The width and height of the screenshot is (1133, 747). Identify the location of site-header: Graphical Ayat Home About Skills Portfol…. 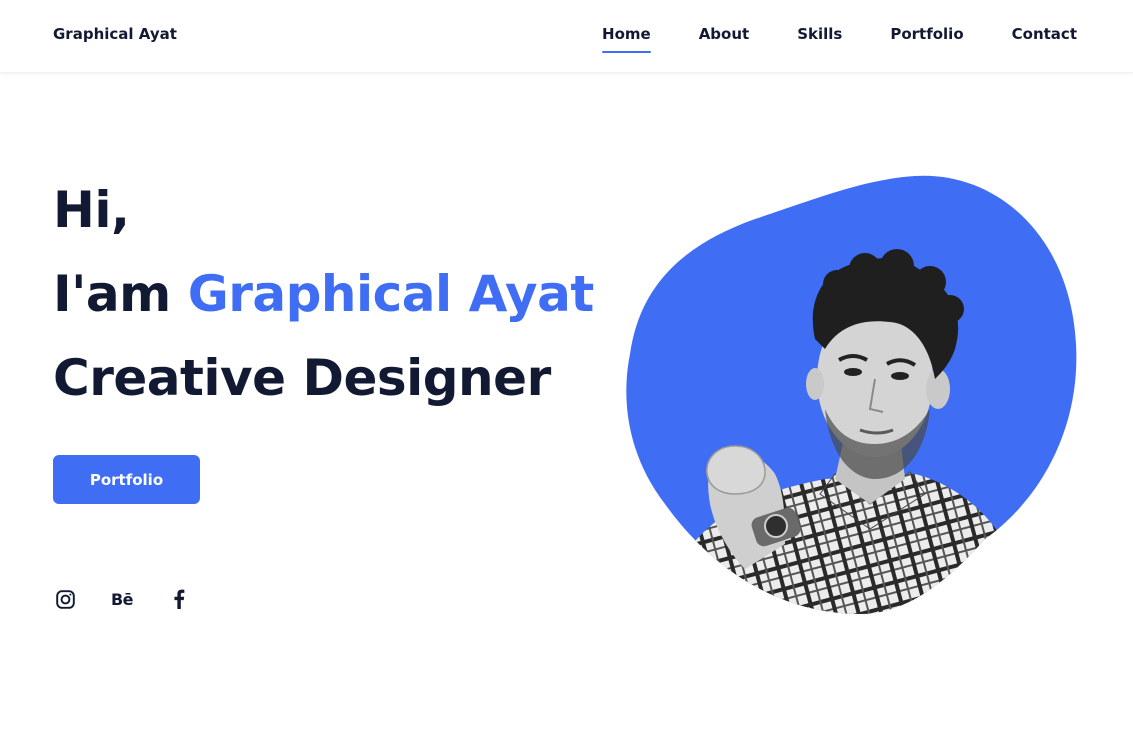
(566, 36).